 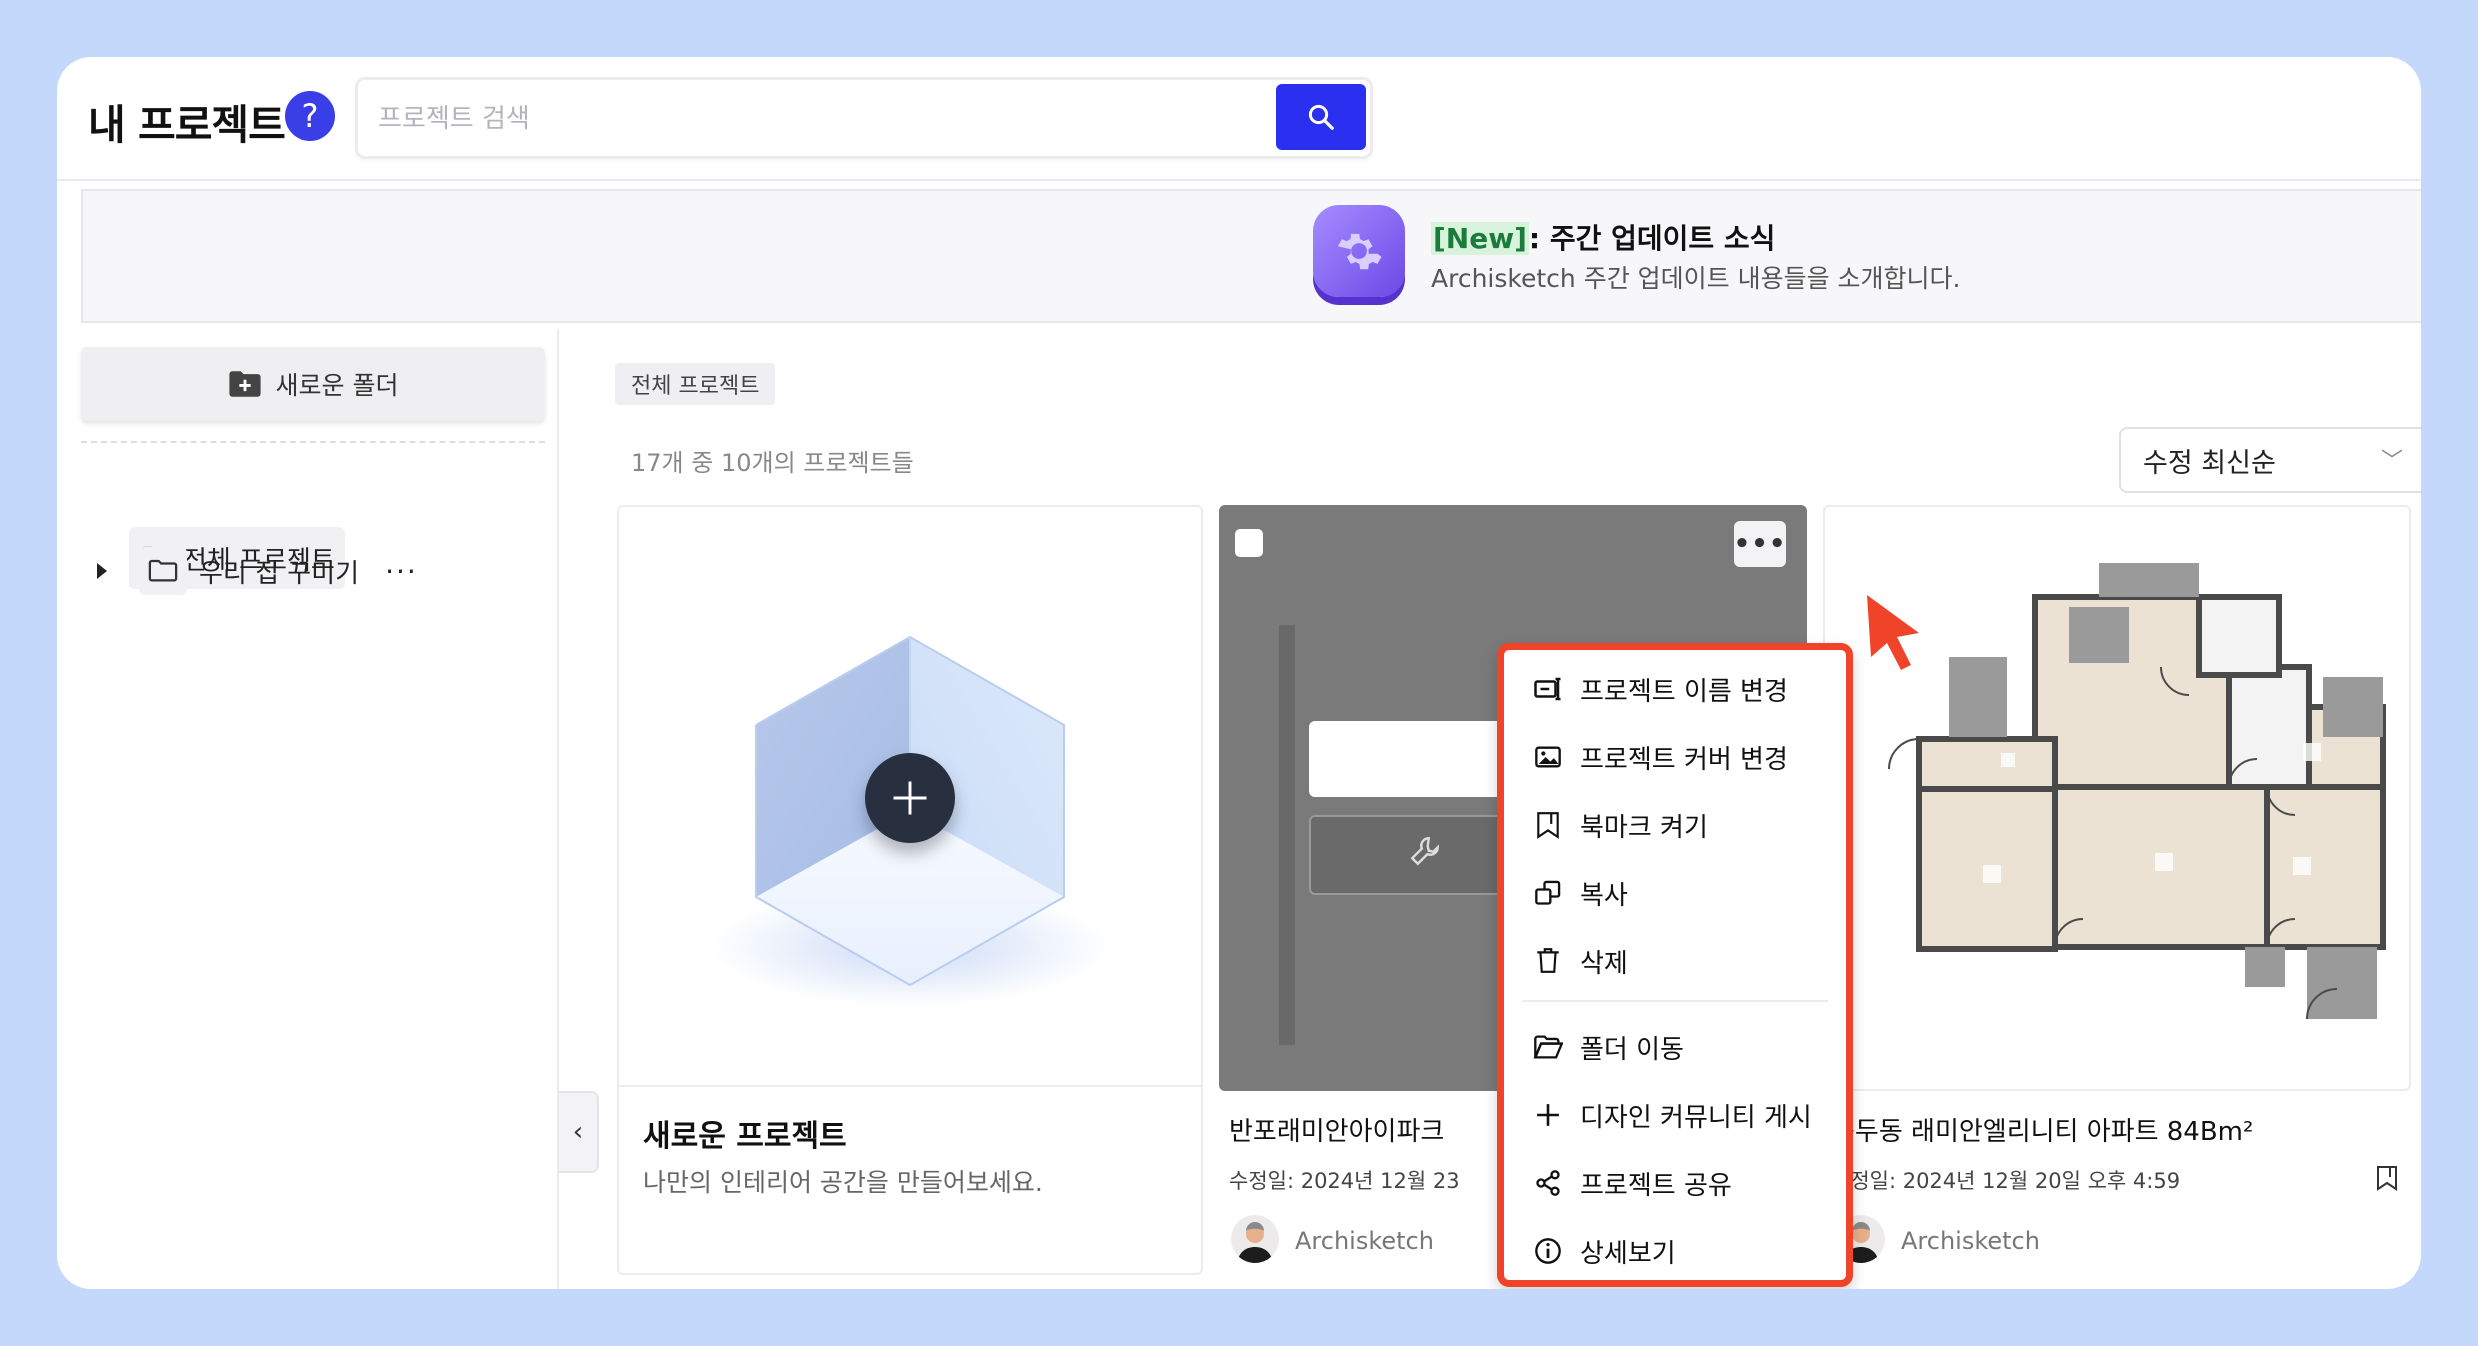 What do you see at coordinates (695, 384) in the screenshot?
I see `breadcrumb: 전체 프로젝트` at bounding box center [695, 384].